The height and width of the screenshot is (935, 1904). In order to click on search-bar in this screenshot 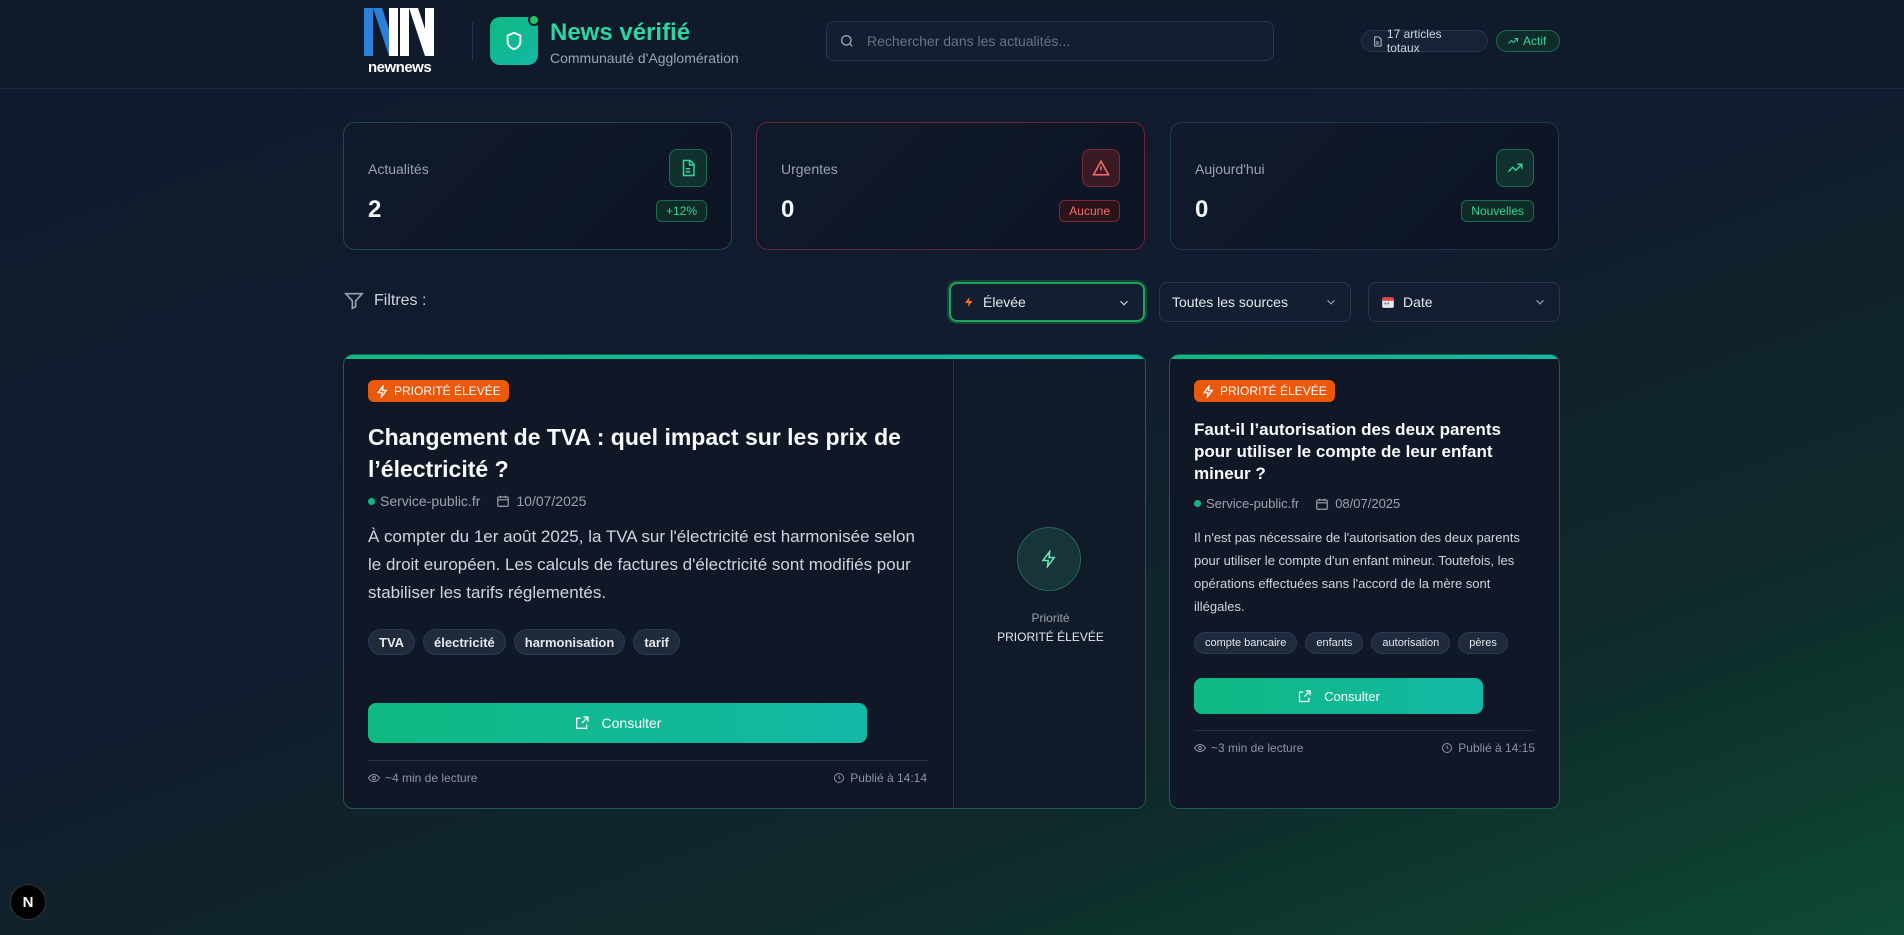, I will do `click(1050, 41)`.